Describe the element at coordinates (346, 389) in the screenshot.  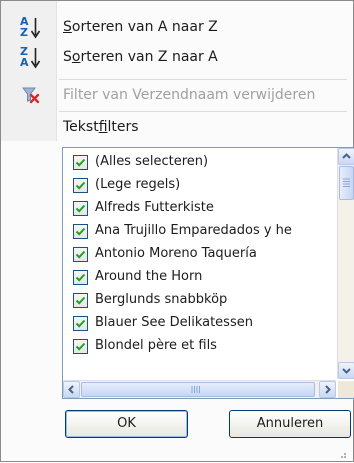
I see `scrollbar-corner` at that location.